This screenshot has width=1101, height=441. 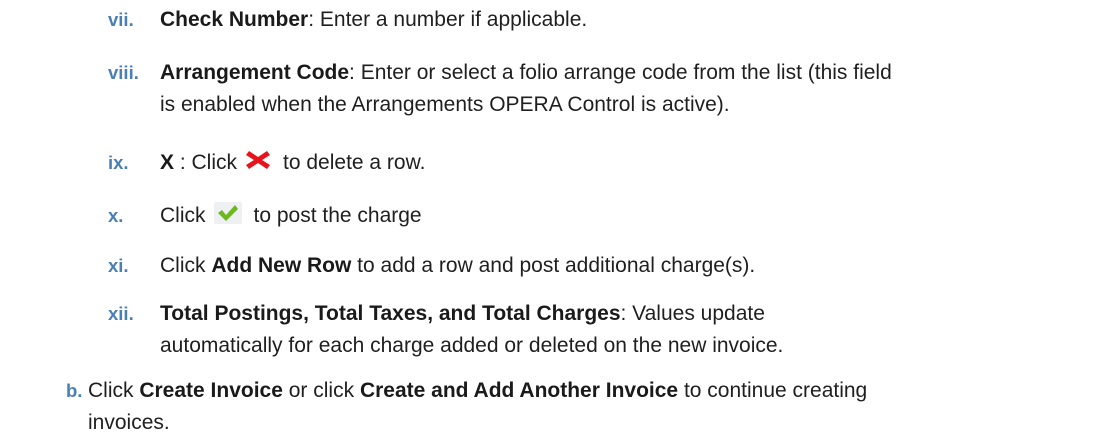 What do you see at coordinates (116, 215) in the screenshot?
I see `step-numeral: x.` at bounding box center [116, 215].